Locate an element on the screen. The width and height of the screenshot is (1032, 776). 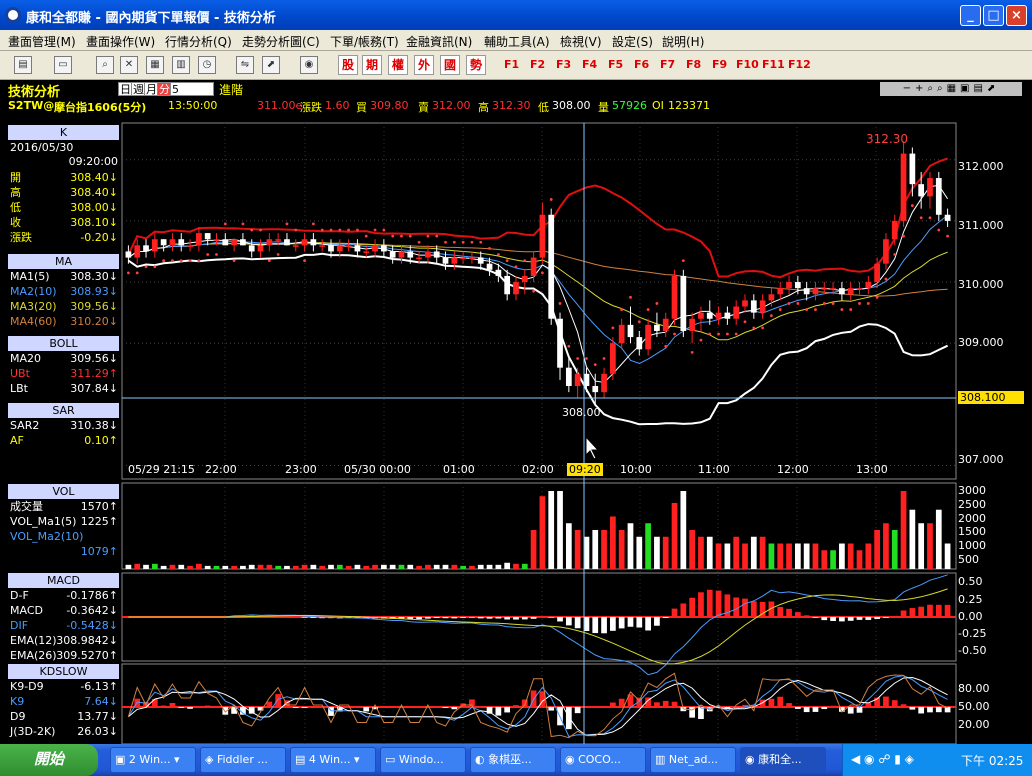
menu-item-screen: 畫面管理(M) is located at coordinates (42, 41).